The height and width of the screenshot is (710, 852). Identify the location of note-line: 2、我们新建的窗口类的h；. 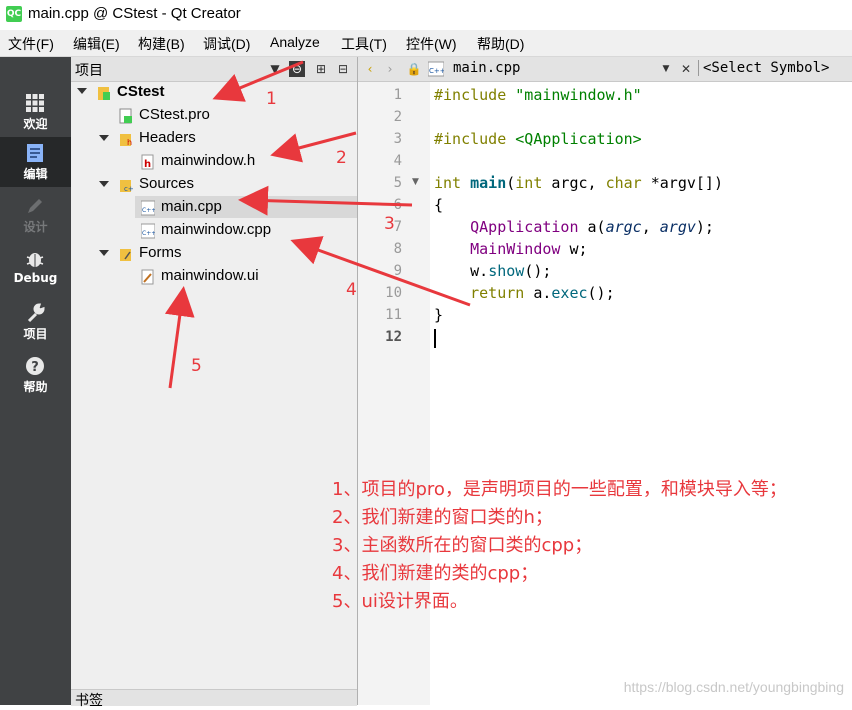
(442, 517).